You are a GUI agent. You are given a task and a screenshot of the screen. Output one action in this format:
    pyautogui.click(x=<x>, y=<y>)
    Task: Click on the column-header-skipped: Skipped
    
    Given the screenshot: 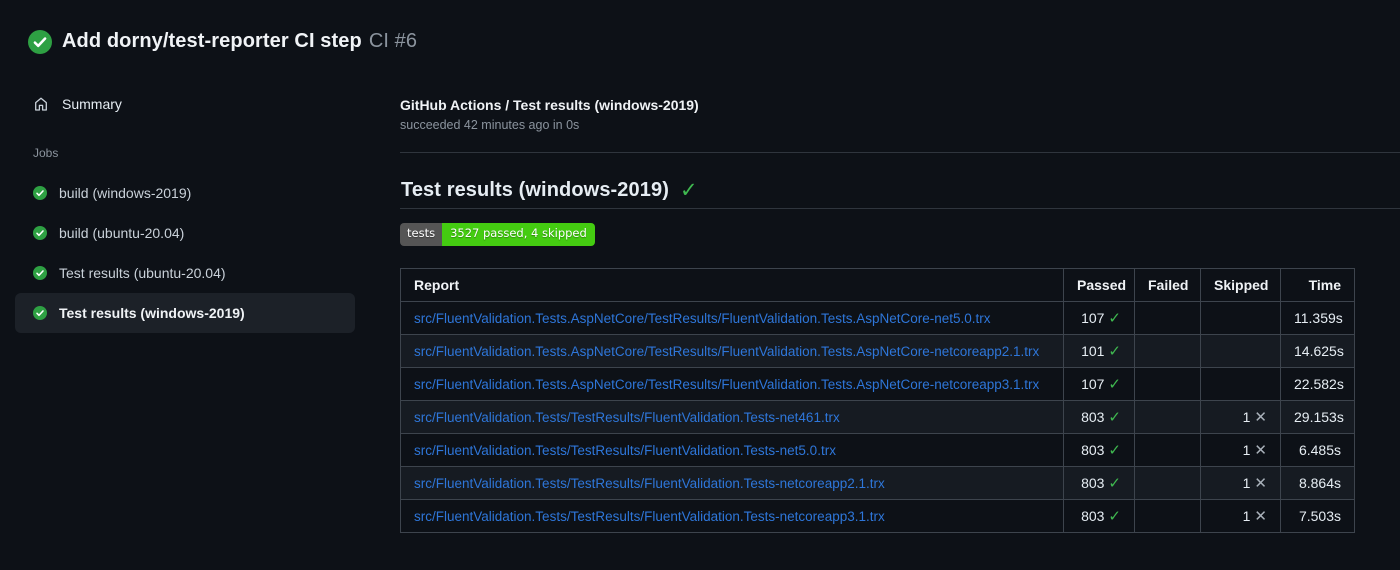 What is the action you would take?
    pyautogui.click(x=1240, y=284)
    